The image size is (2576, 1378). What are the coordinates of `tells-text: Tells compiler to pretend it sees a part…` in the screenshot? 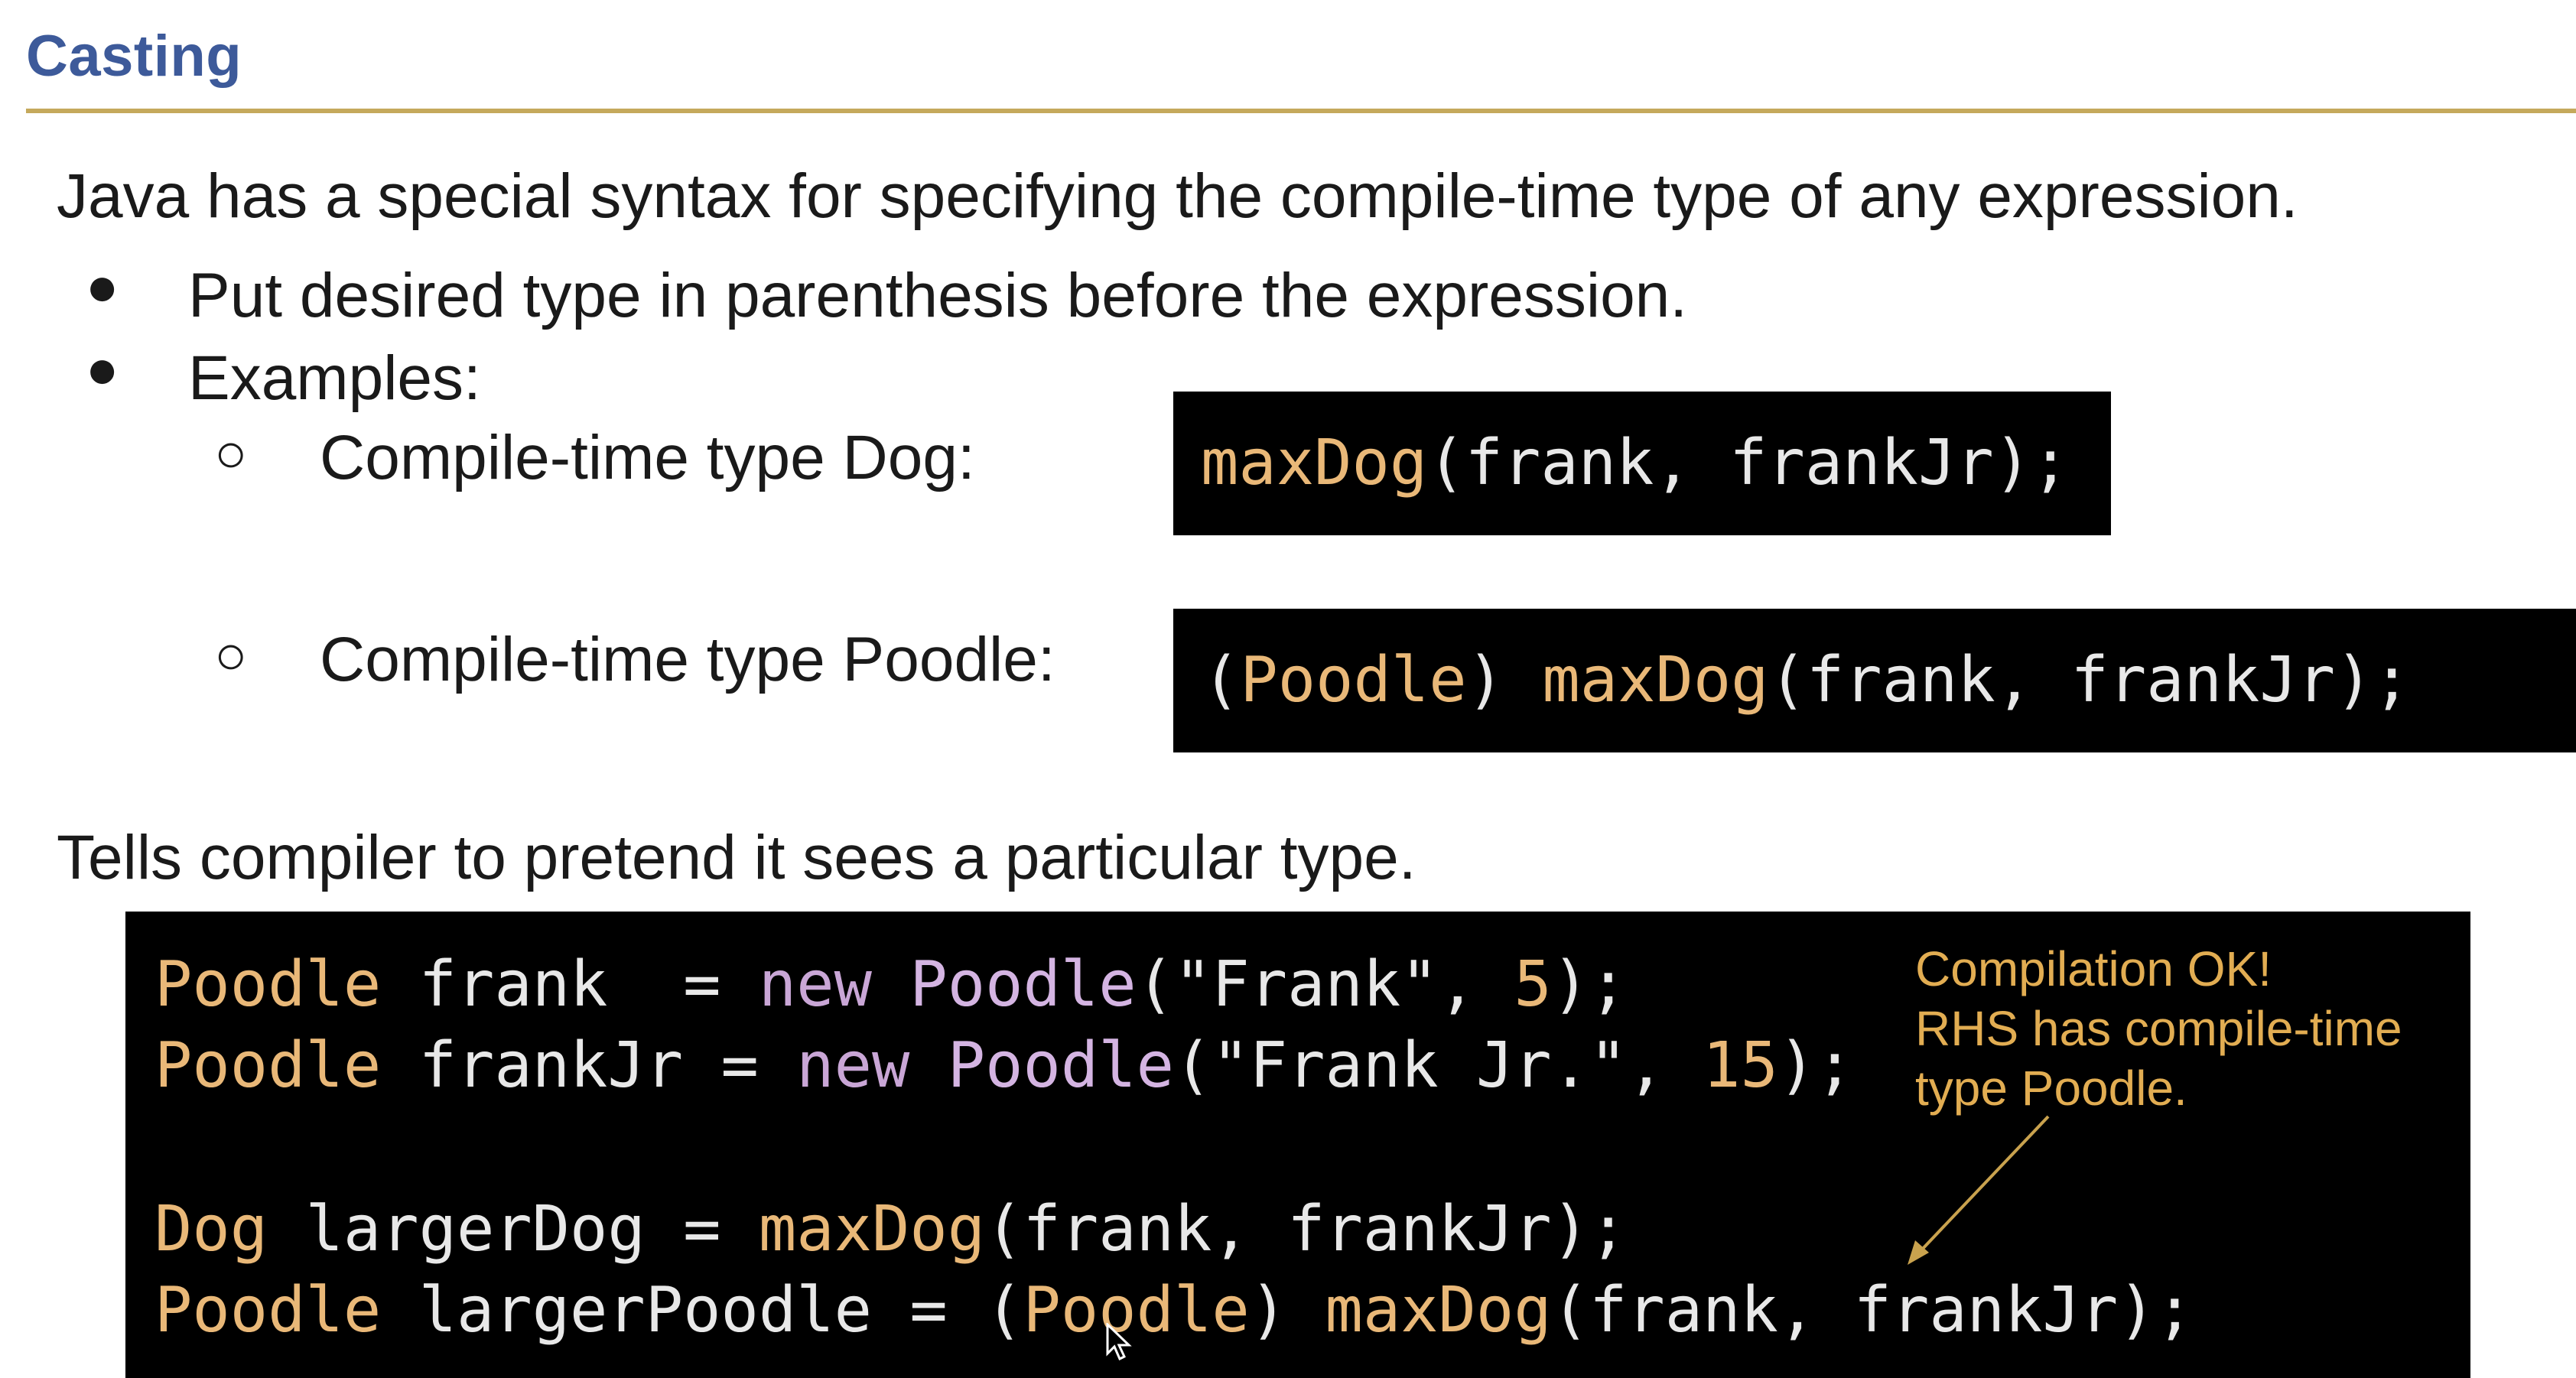 It's located at (736, 857).